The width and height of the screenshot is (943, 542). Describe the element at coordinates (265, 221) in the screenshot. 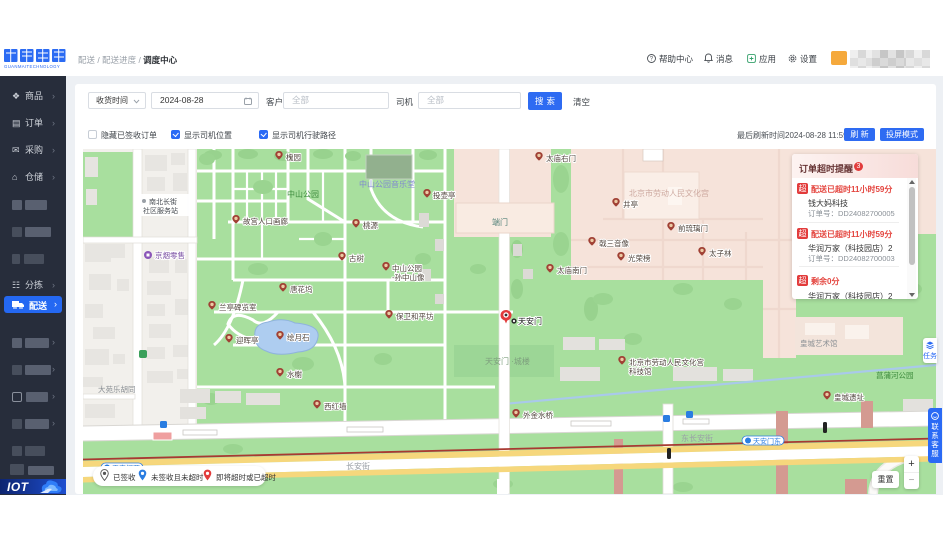

I see `svg-text: 故宫人口画廊` at that location.